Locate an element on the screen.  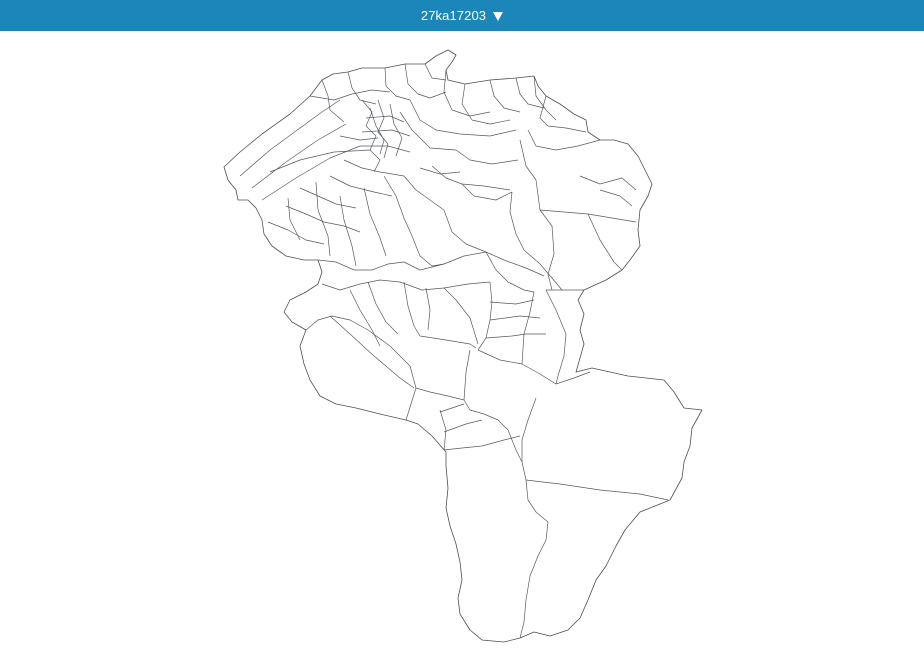
area-selector: 27ka17203 is located at coordinates (462, 15).